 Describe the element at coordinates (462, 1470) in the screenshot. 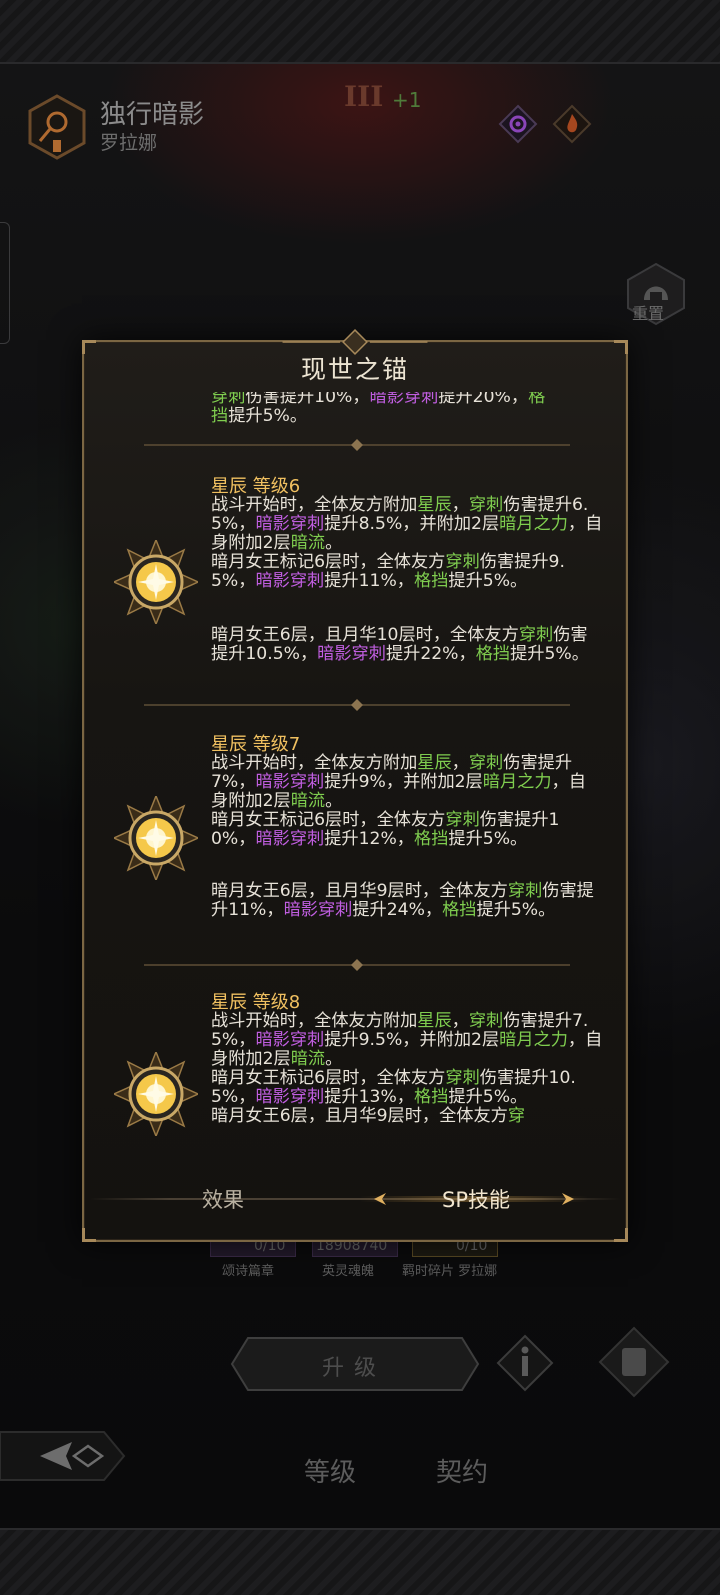

I see `tab-contract: 契约` at that location.